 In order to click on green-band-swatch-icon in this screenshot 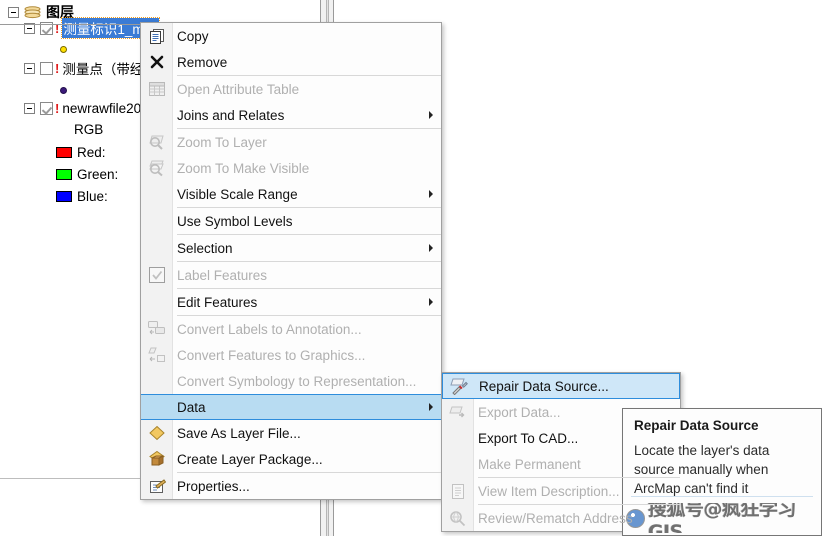, I will do `click(64, 174)`.